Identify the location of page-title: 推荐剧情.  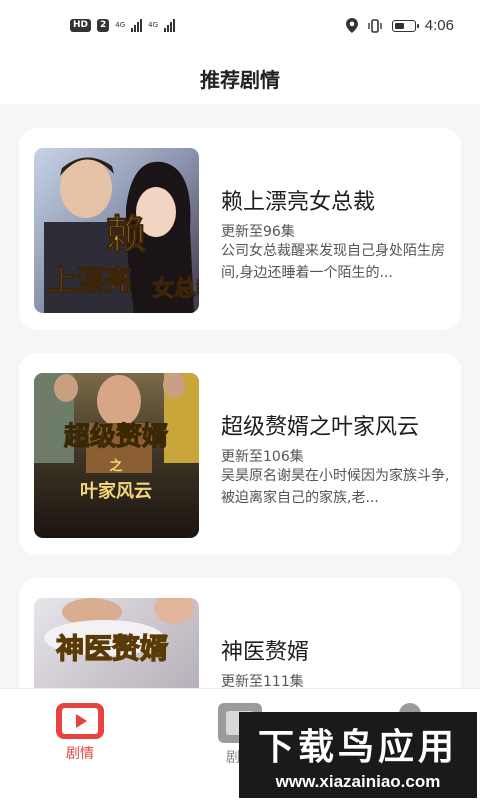
(240, 80).